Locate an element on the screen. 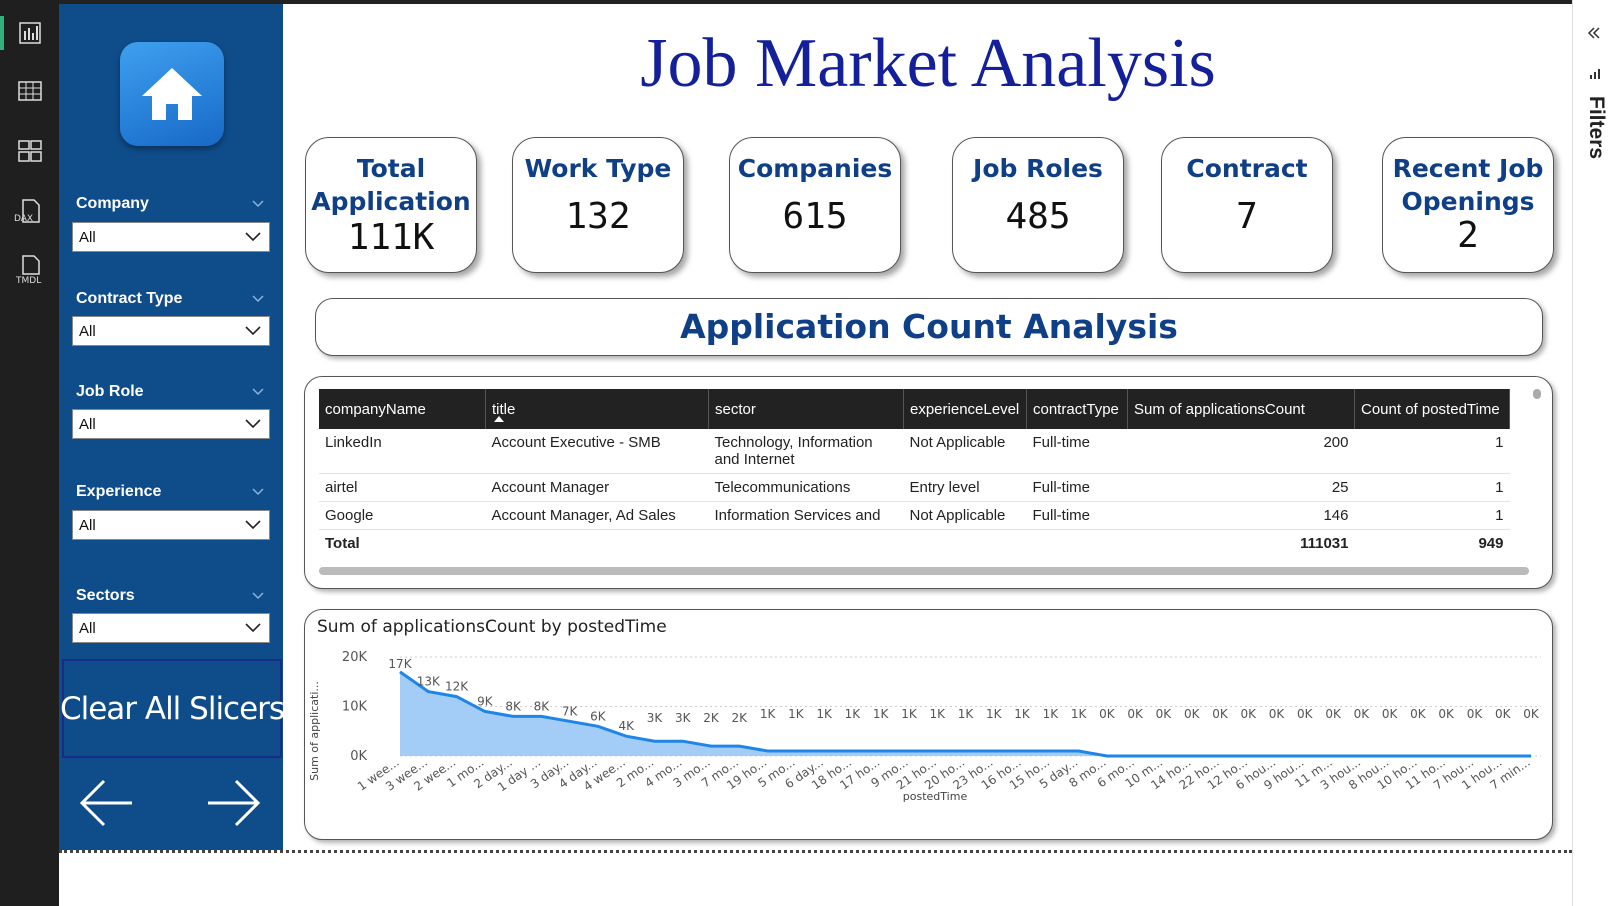  kpi-card-title: Contract is located at coordinates (1247, 168).